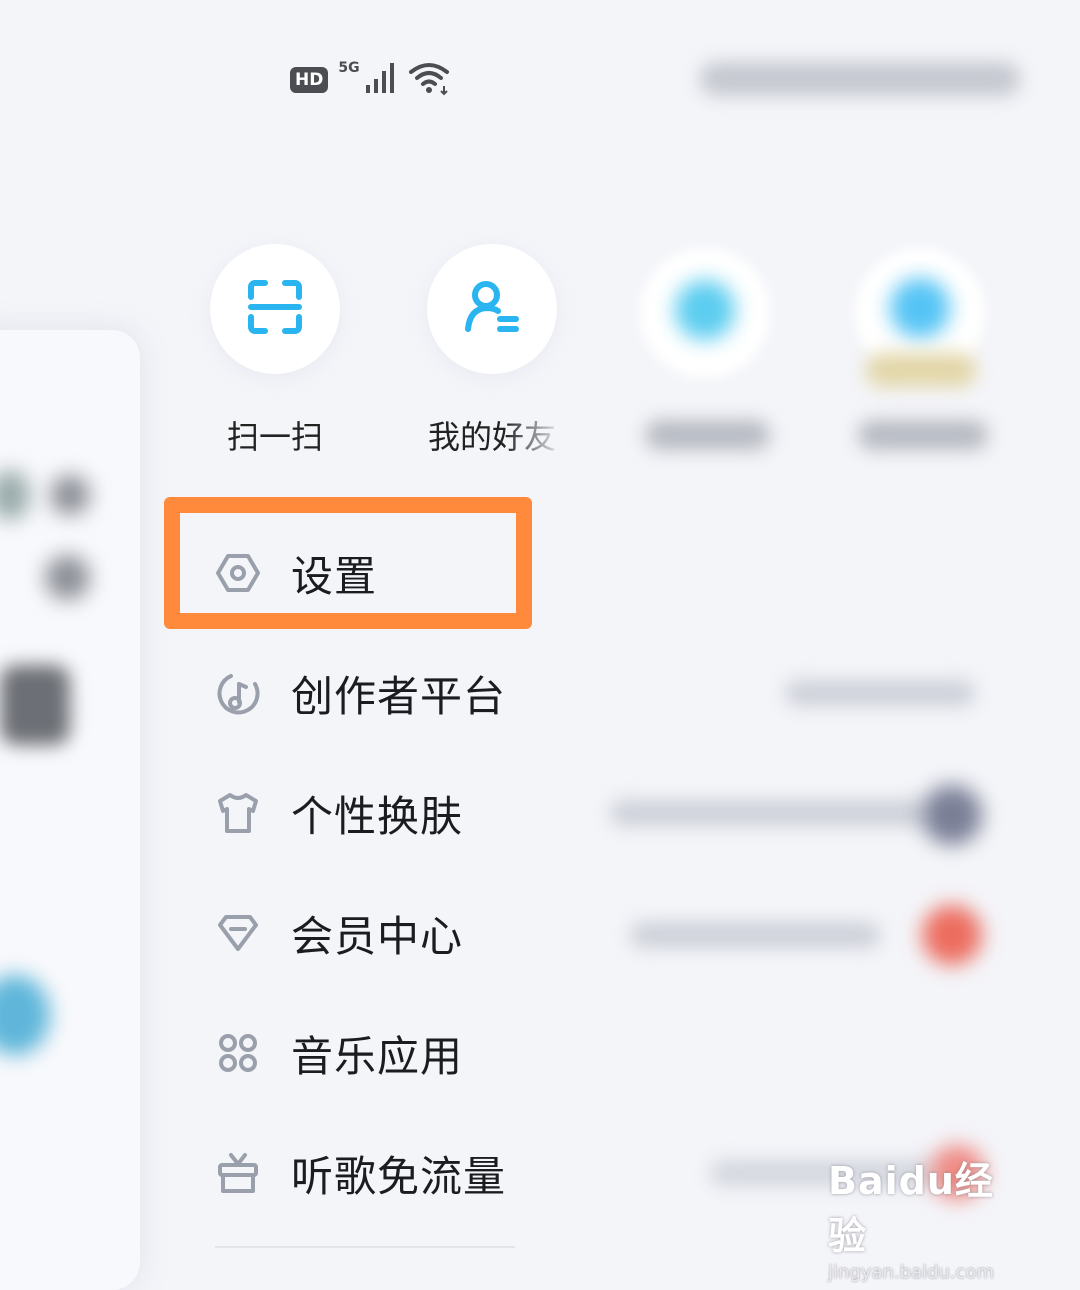  What do you see at coordinates (399, 1176) in the screenshot?
I see `menu-label: 听歌免流量` at bounding box center [399, 1176].